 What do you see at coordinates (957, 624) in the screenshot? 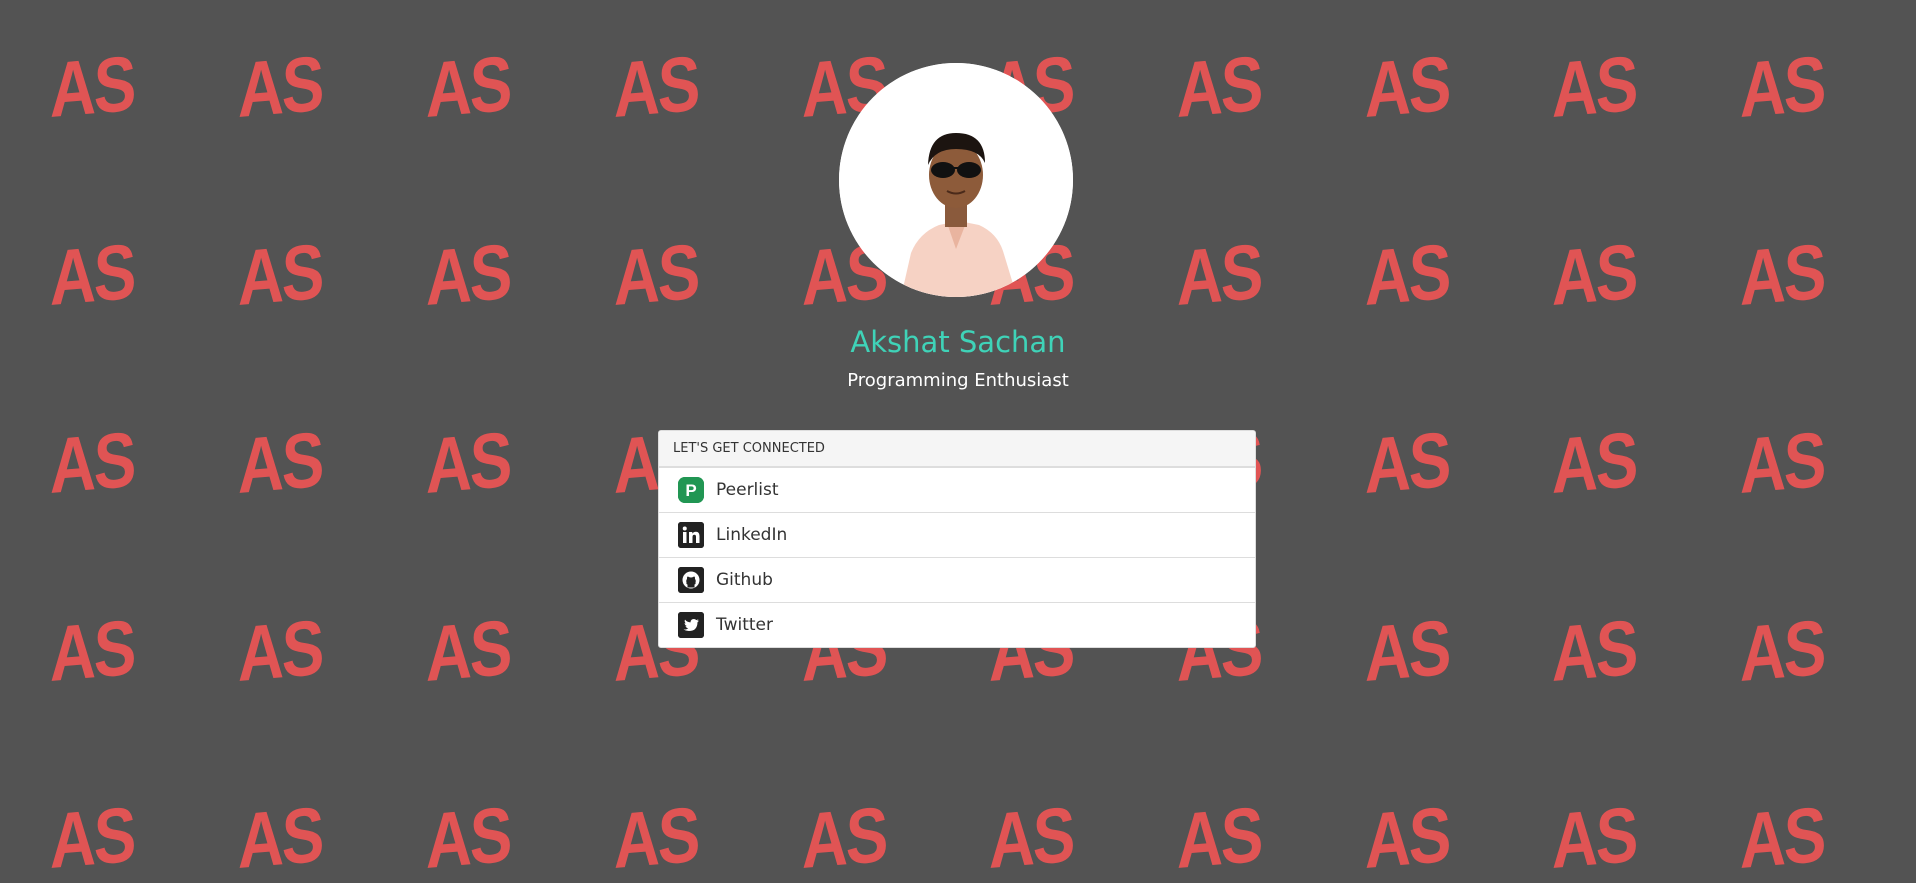
I see `link-twitter: Twitter` at bounding box center [957, 624].